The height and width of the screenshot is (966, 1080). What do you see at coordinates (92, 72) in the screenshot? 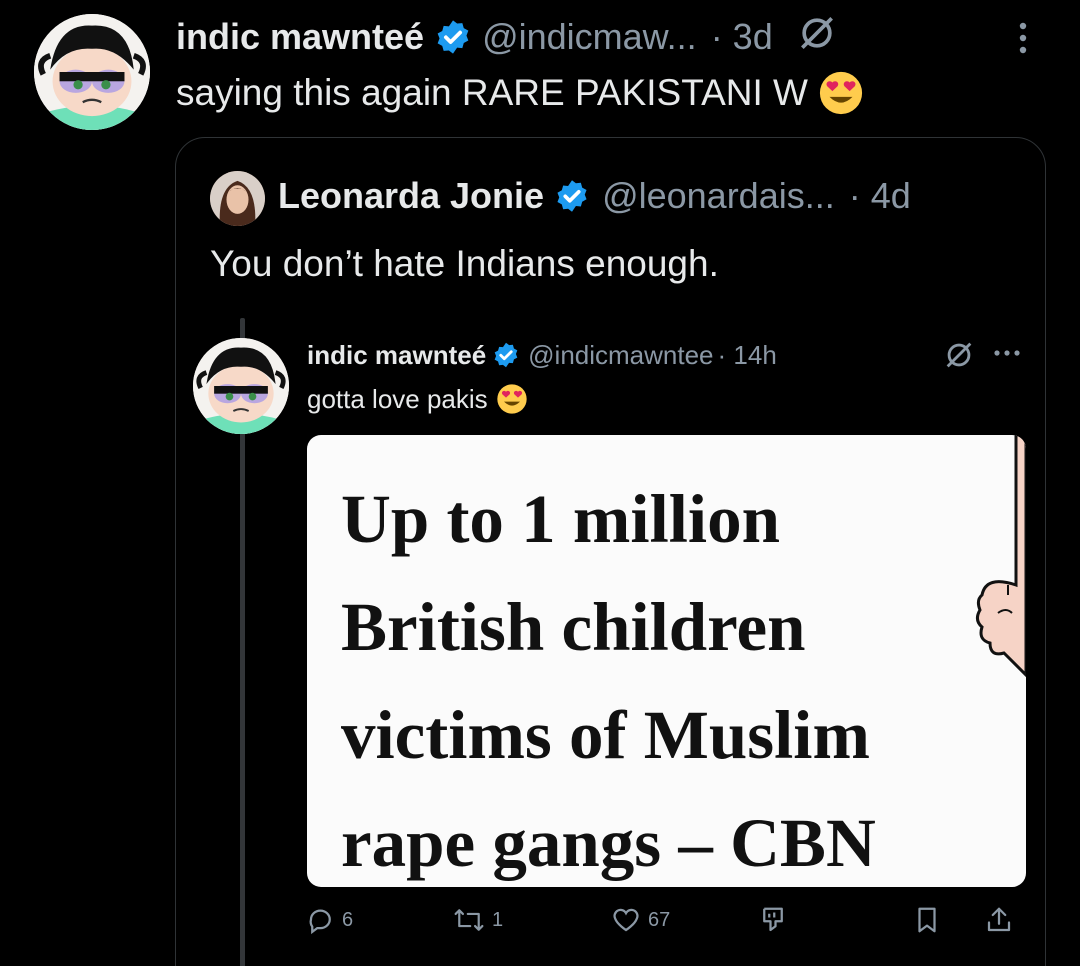
I see `outer-avatar` at bounding box center [92, 72].